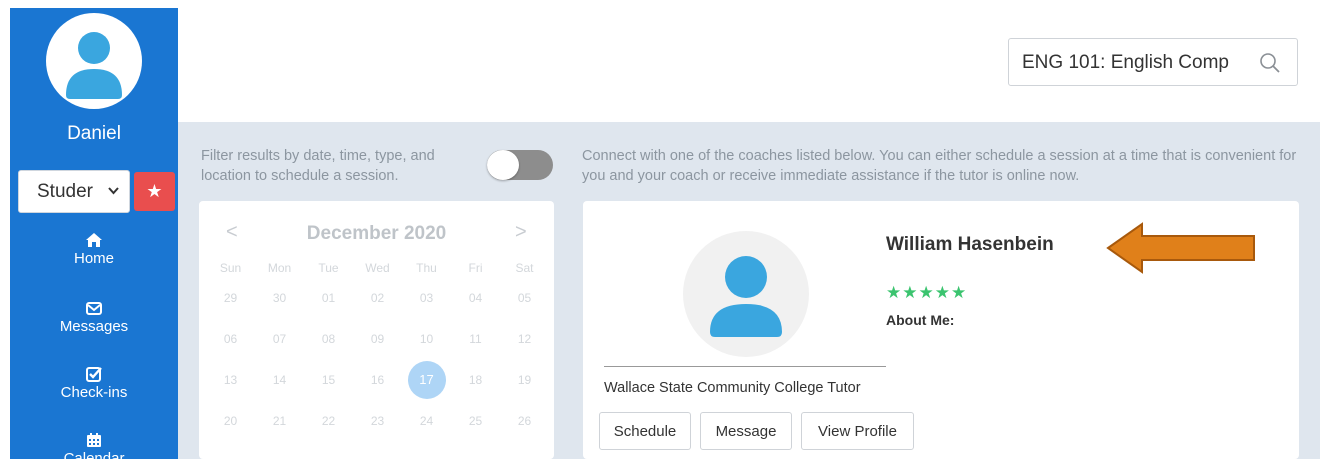 Image resolution: width=1320 pixels, height=459 pixels. I want to click on weekday-label: Sat, so click(524, 268).